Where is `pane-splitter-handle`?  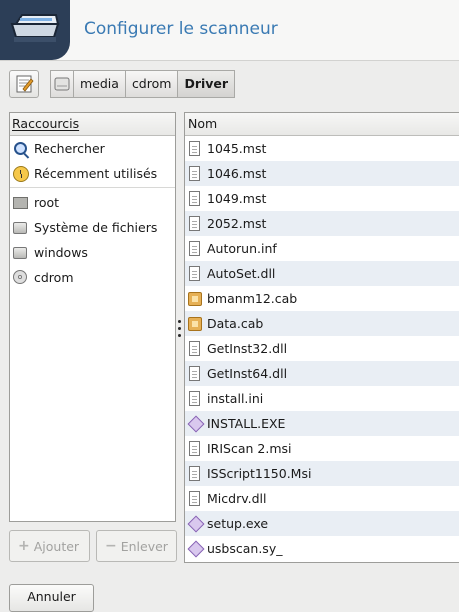 pane-splitter-handle is located at coordinates (180, 335).